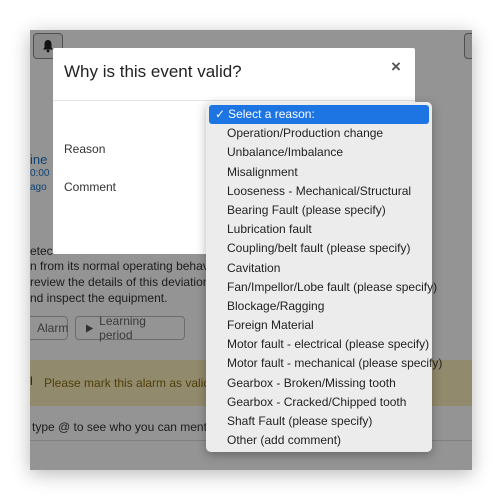 This screenshot has height=500, width=500. What do you see at coordinates (300, 421) in the screenshot?
I see `reason-option-label: Shaft Fault (please specify)` at bounding box center [300, 421].